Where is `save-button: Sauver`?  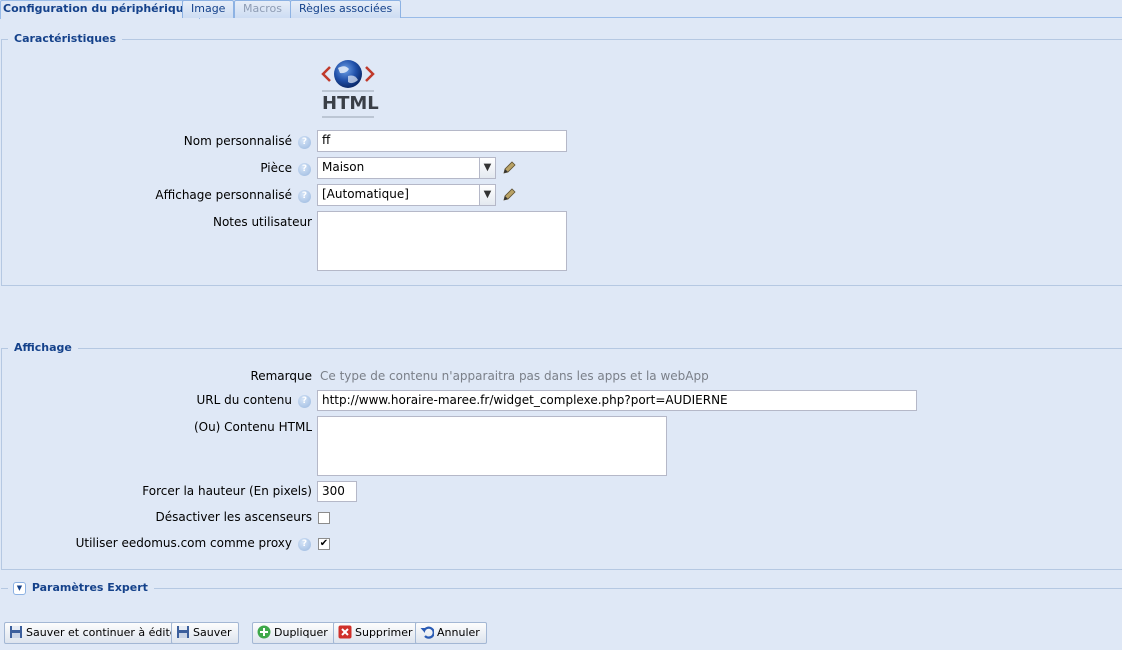 save-button: Sauver is located at coordinates (205, 633).